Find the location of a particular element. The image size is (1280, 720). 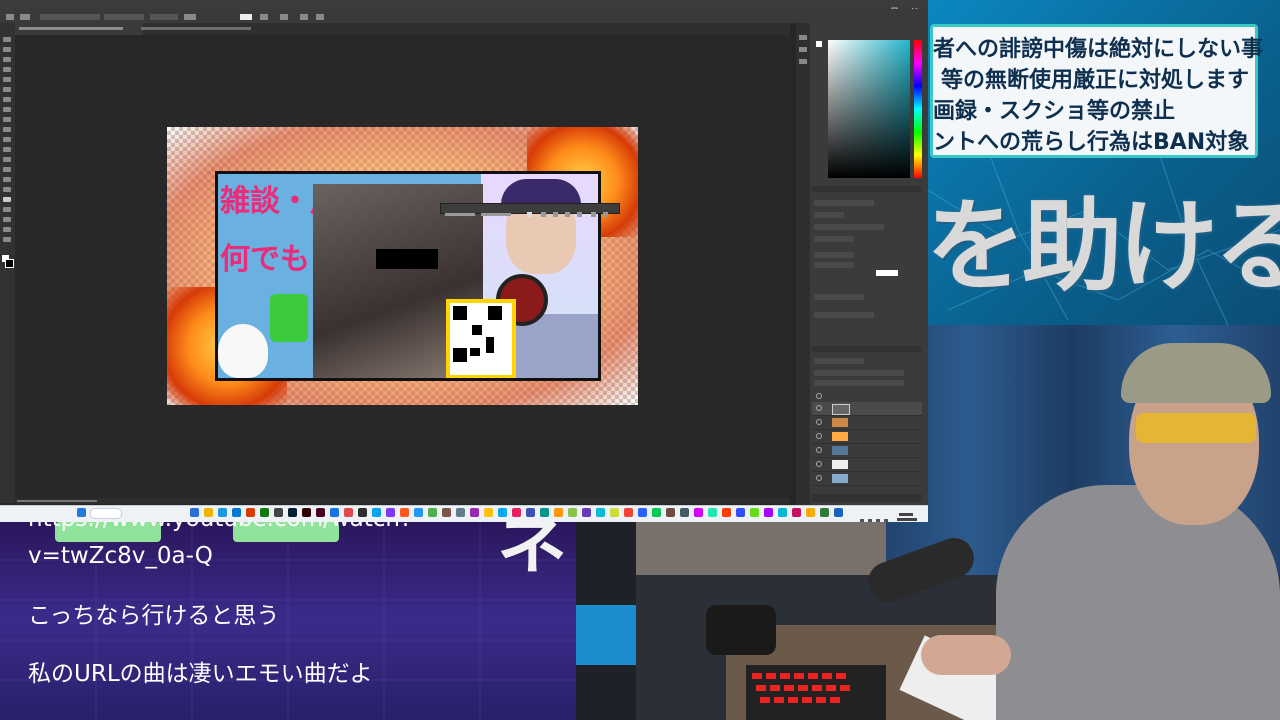

layers-tabs is located at coordinates (867, 349).